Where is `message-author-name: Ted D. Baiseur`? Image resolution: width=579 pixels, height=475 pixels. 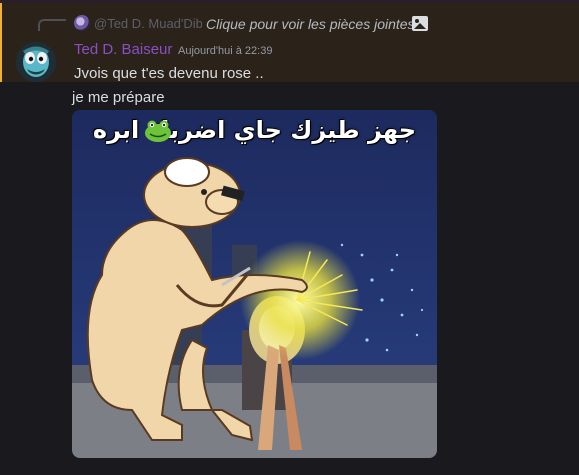 message-author-name: Ted D. Baiseur is located at coordinates (123, 49).